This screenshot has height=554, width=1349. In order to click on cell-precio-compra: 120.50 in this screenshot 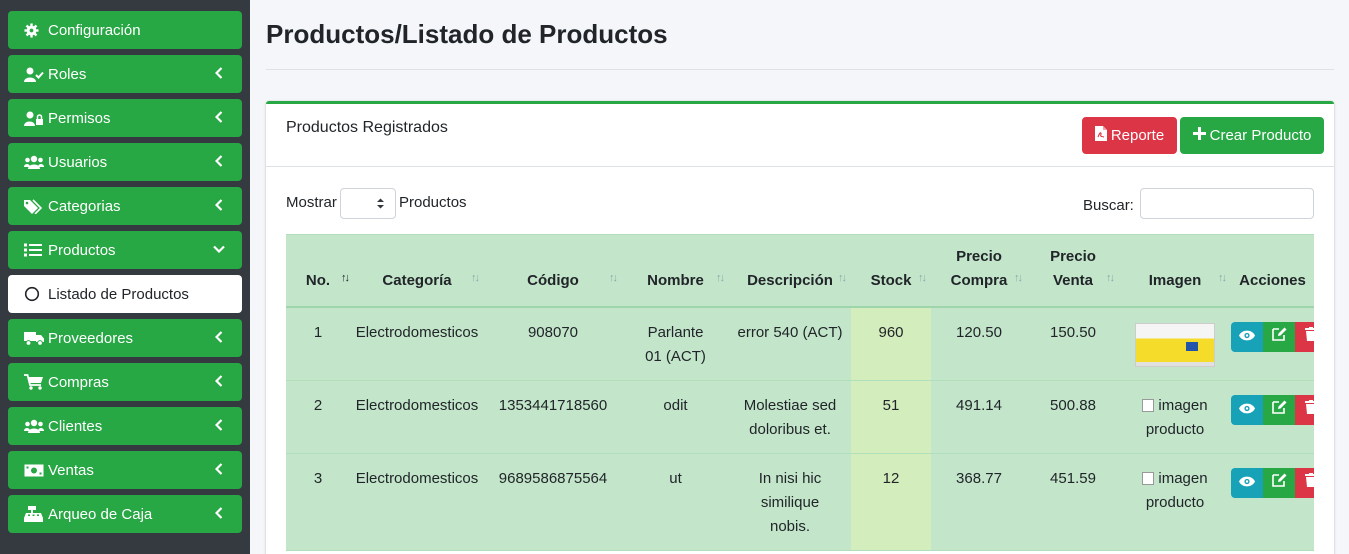, I will do `click(979, 332)`.